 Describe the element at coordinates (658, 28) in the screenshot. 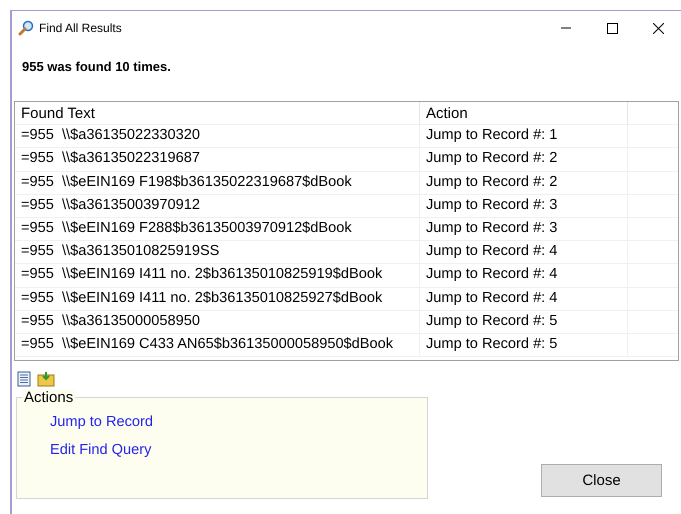

I see `close-icon` at that location.